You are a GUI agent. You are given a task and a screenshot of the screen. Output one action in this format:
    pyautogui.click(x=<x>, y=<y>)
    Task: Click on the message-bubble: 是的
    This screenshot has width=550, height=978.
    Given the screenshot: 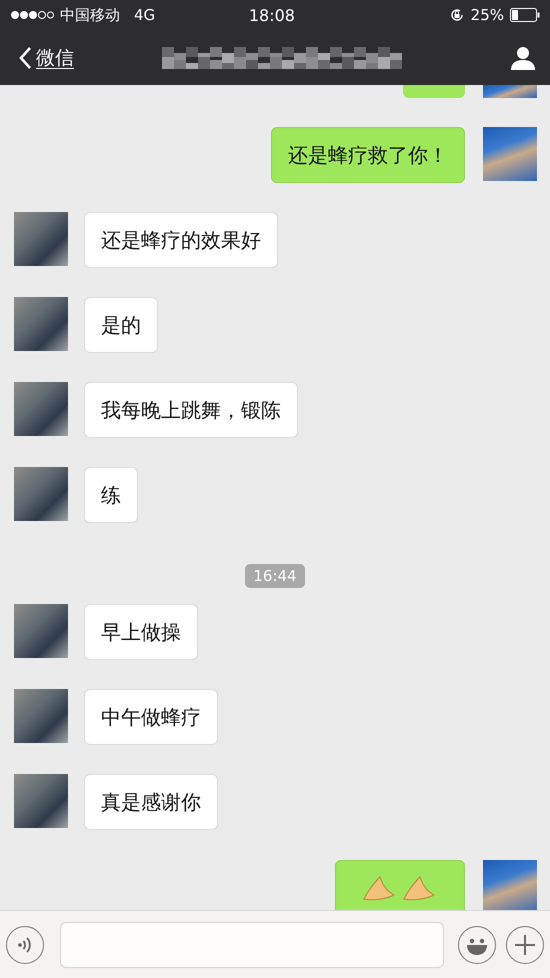 What is the action you would take?
    pyautogui.click(x=121, y=325)
    